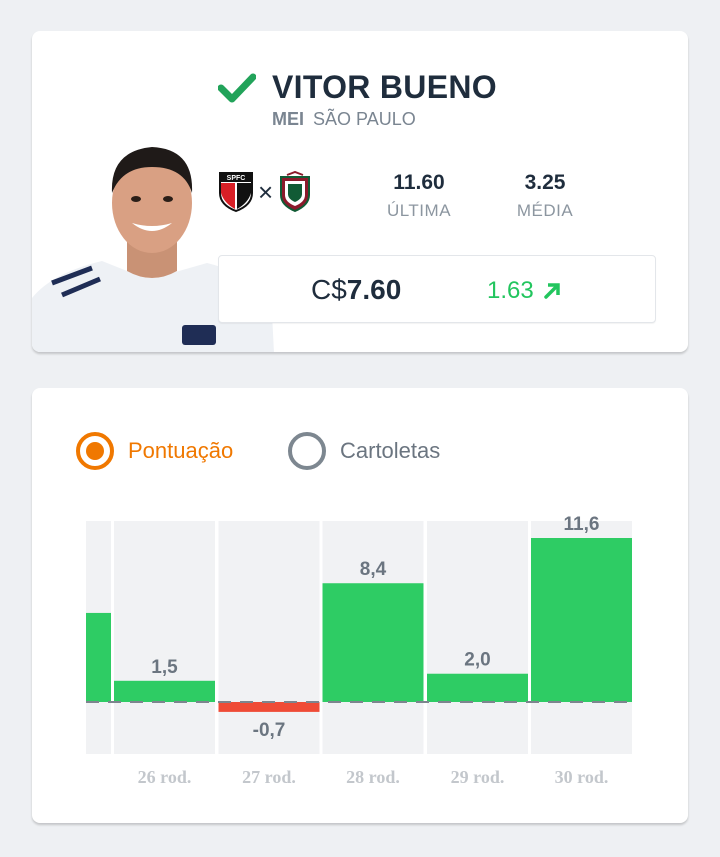 This screenshot has height=857, width=720. Describe the element at coordinates (551, 291) in the screenshot. I see `arrow-up-right-icon` at that location.